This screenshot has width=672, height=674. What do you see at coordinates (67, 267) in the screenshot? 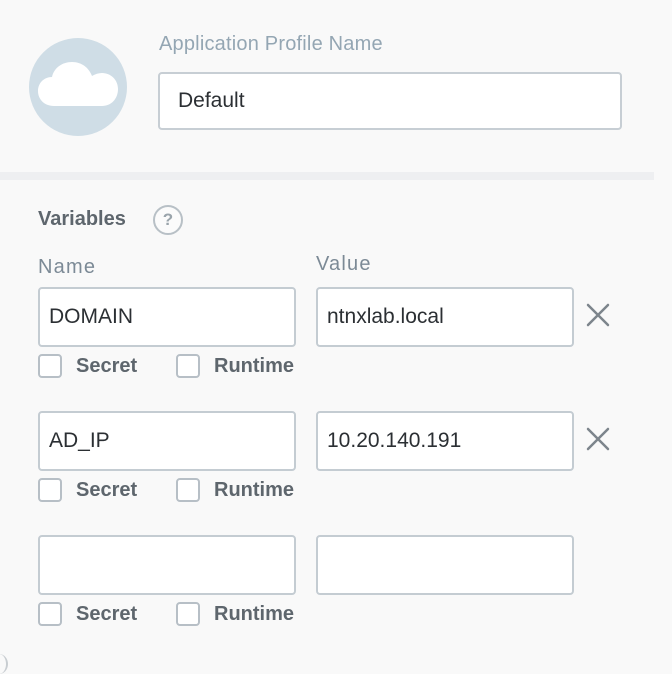
I see `name-column-header: Name` at bounding box center [67, 267].